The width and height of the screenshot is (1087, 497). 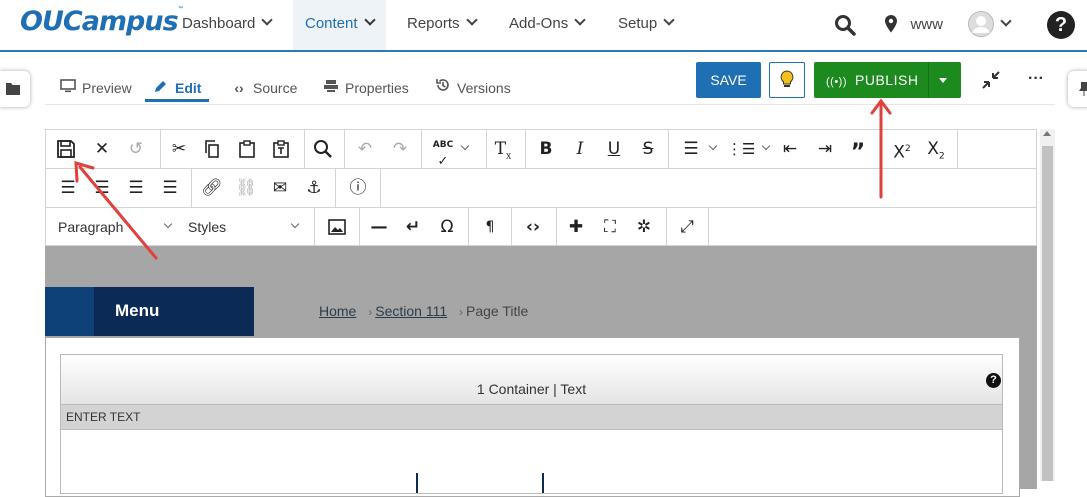 I want to click on annotation-arrow-save, so click(x=118, y=212).